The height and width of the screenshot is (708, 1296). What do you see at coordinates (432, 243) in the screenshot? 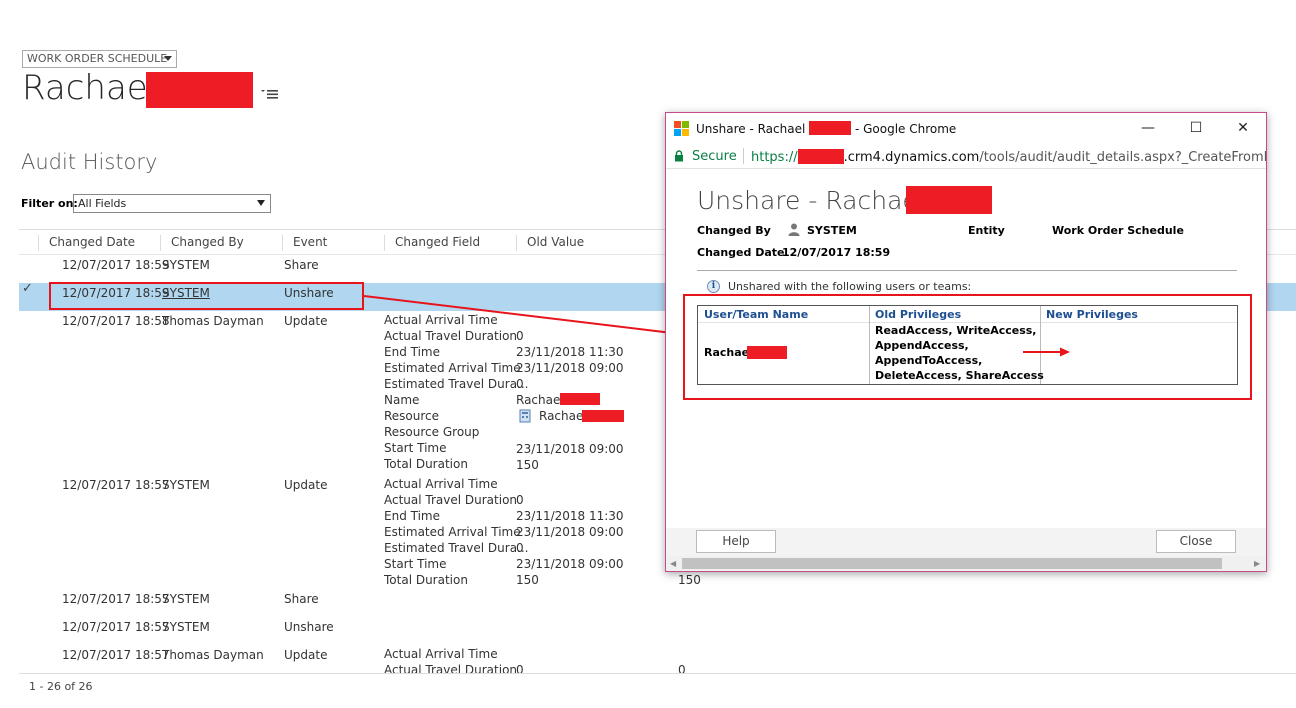
I see `column-header-changed-field: Changed Field` at bounding box center [432, 243].